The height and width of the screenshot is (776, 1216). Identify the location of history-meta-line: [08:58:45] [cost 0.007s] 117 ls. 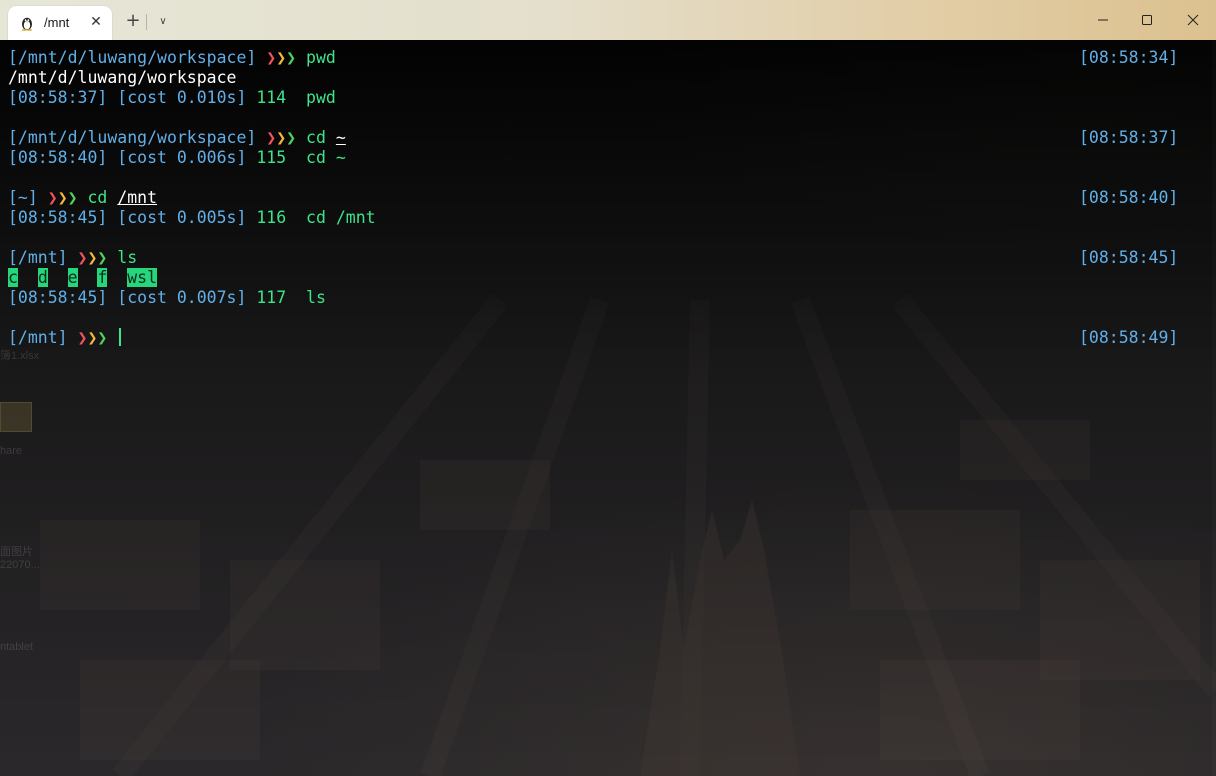
(167, 298).